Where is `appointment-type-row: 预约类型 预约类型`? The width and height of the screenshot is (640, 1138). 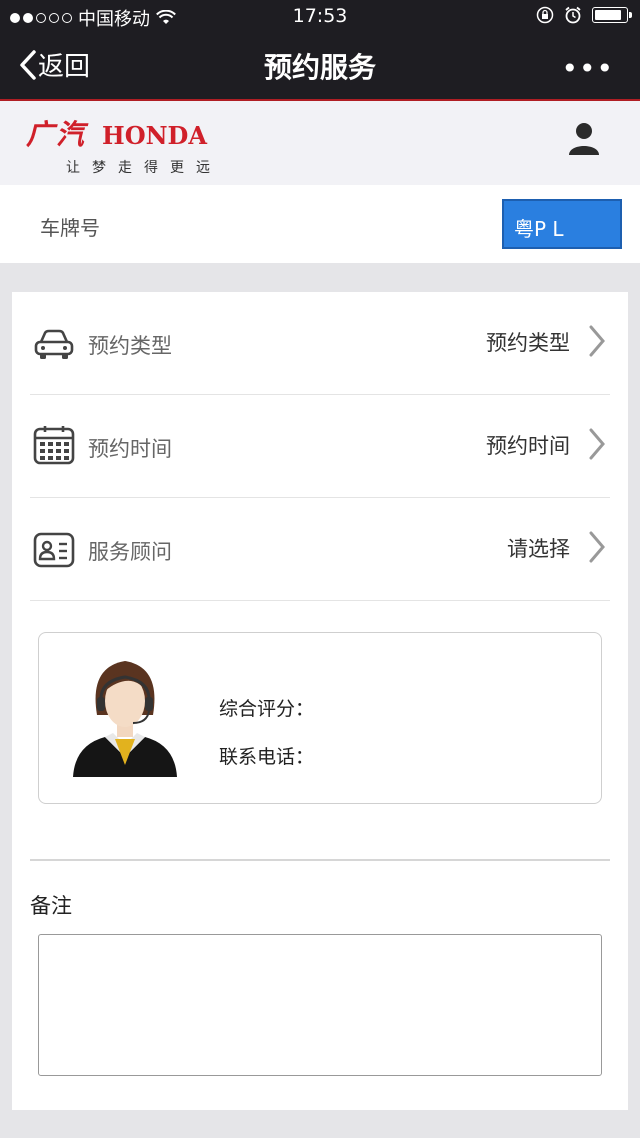 appointment-type-row: 预约类型 预约类型 is located at coordinates (320, 343).